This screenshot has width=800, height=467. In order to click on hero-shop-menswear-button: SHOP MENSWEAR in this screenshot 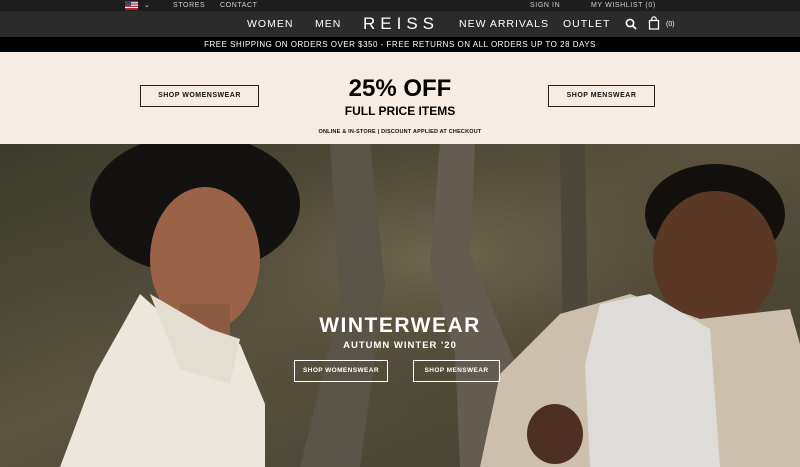, I will do `click(456, 371)`.